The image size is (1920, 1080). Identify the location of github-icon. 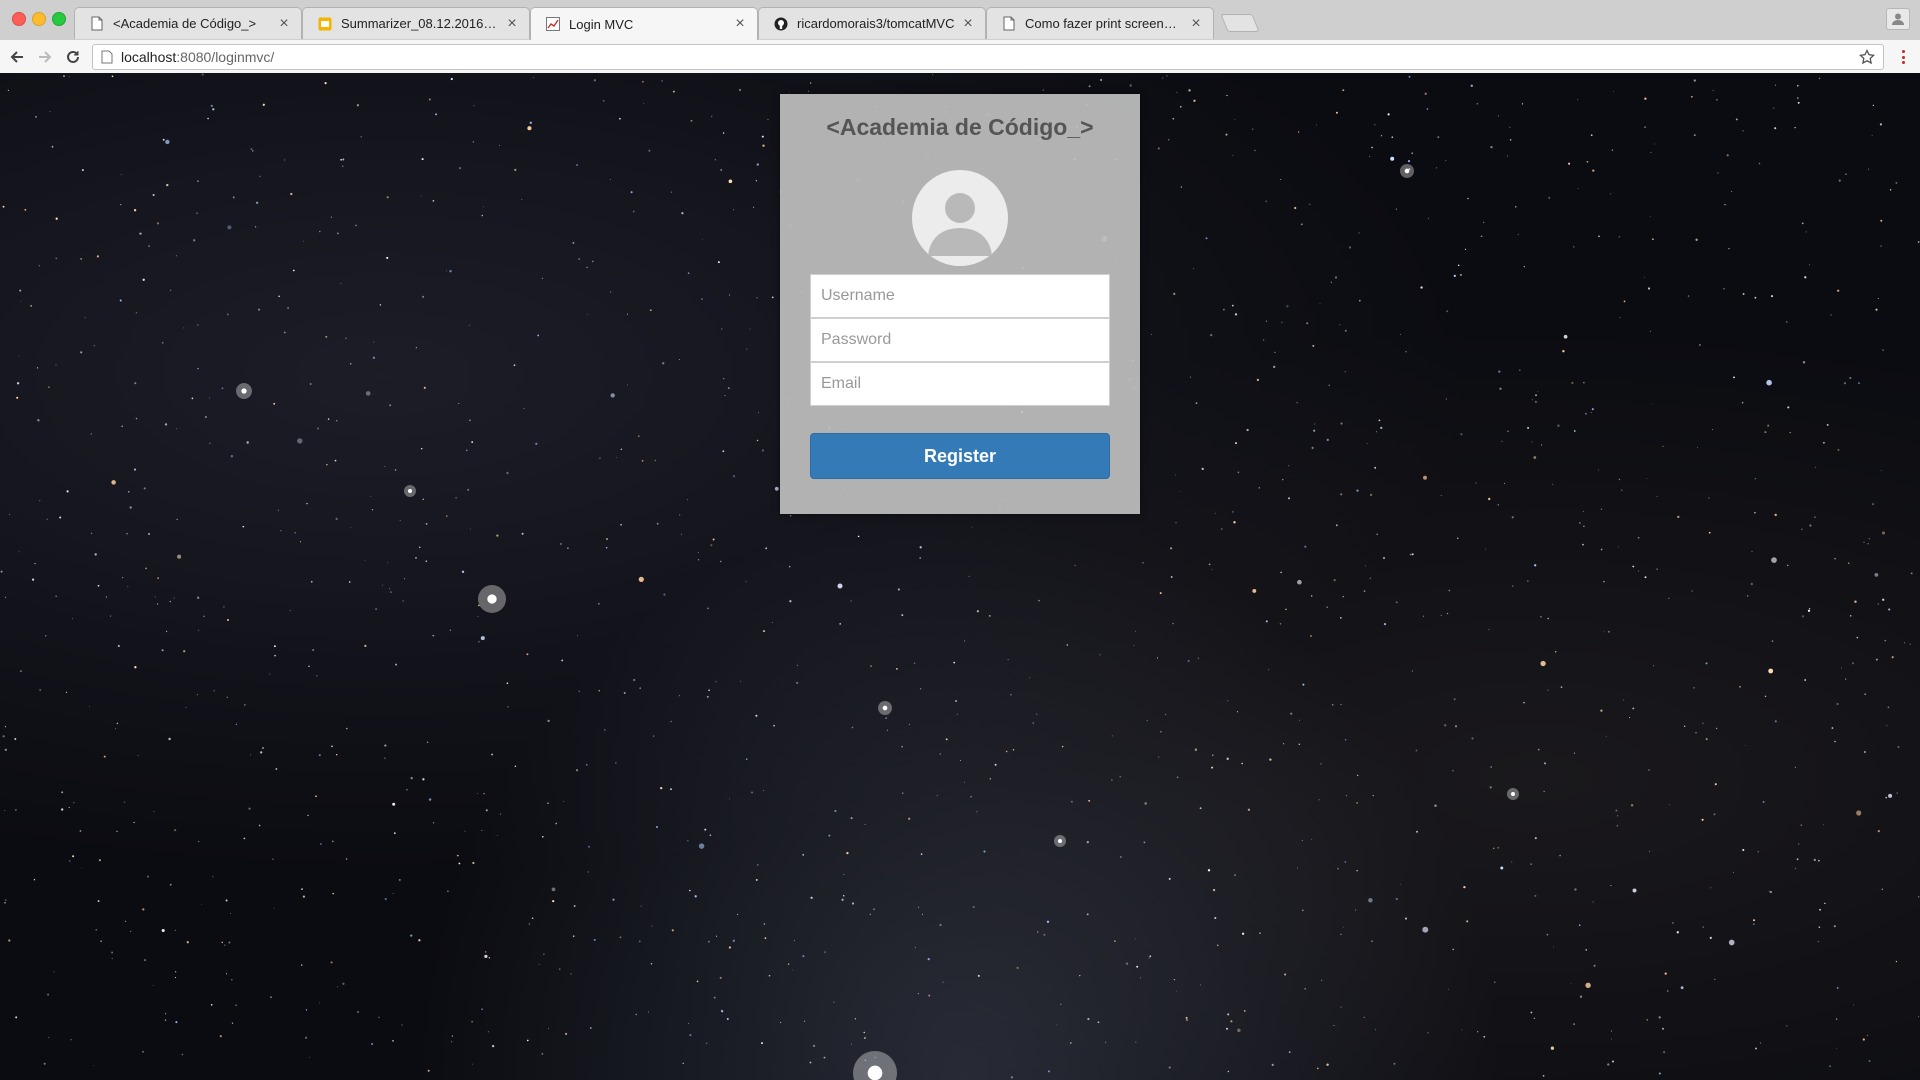
(781, 24).